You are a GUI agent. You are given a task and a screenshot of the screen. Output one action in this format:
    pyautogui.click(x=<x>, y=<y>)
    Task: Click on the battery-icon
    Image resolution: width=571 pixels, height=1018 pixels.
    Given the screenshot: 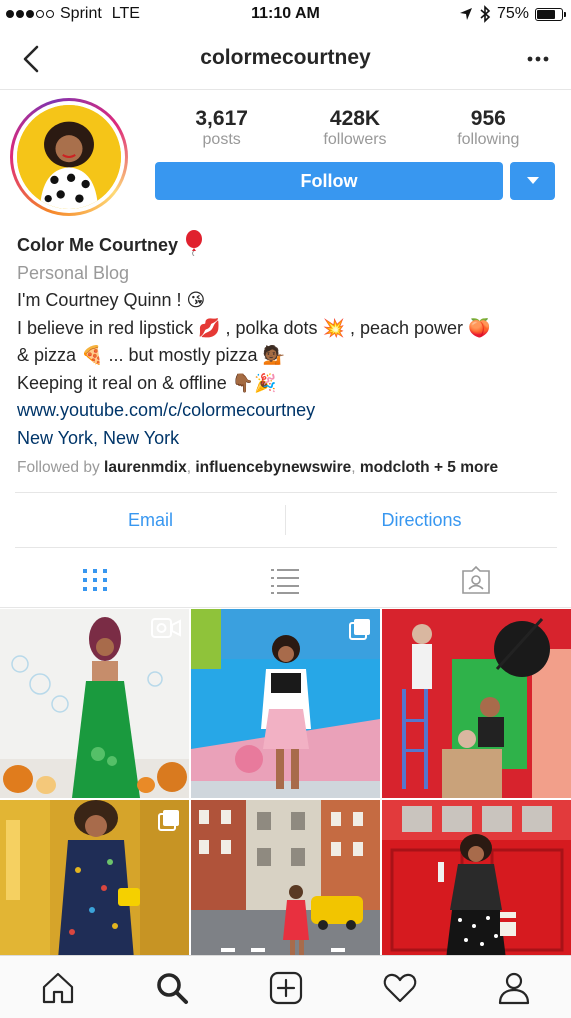 What is the action you would take?
    pyautogui.click(x=550, y=14)
    